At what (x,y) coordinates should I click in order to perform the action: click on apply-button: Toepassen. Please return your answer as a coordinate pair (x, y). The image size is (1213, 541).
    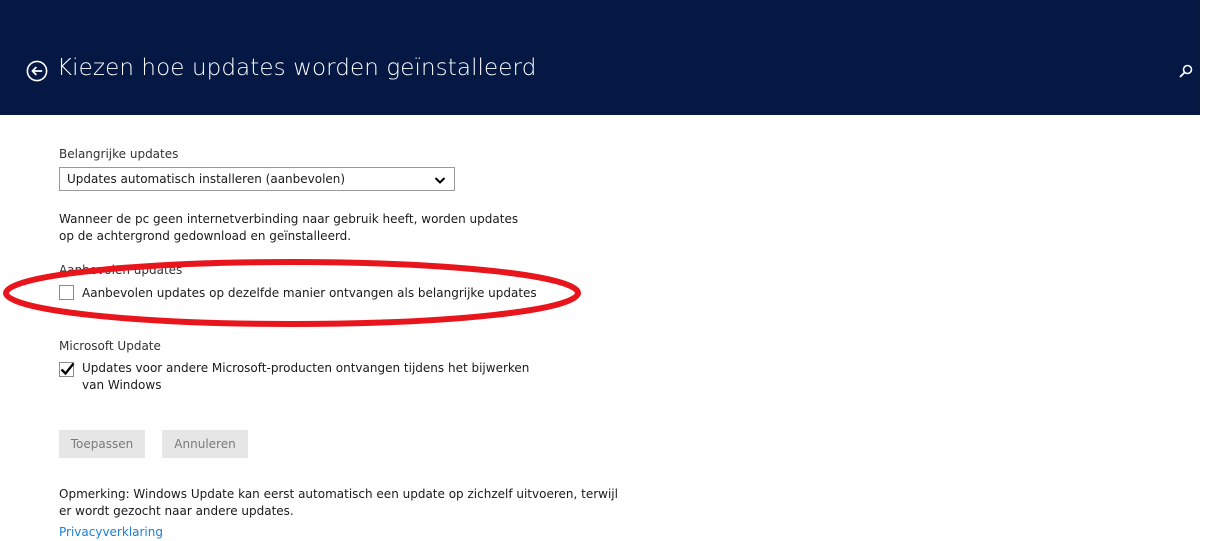
    Looking at the image, I should click on (102, 444).